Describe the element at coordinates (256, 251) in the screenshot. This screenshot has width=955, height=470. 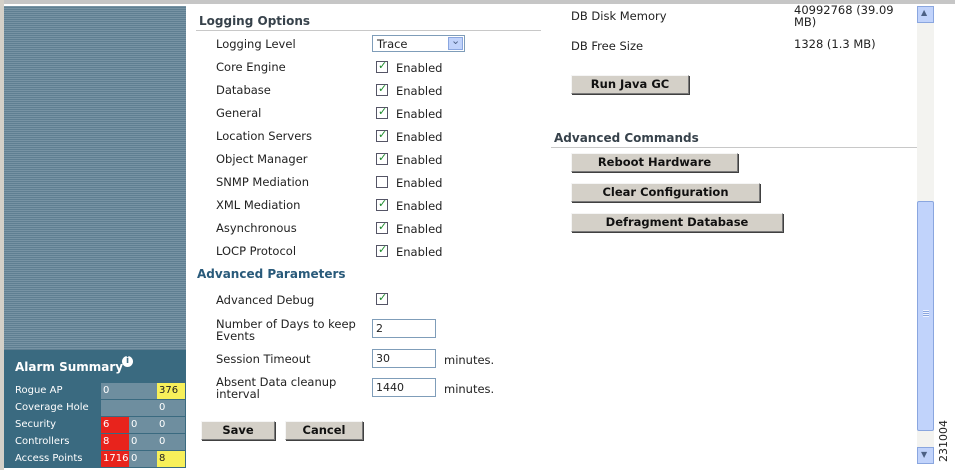
I see `logging-item-label: LOCP Protocol` at that location.